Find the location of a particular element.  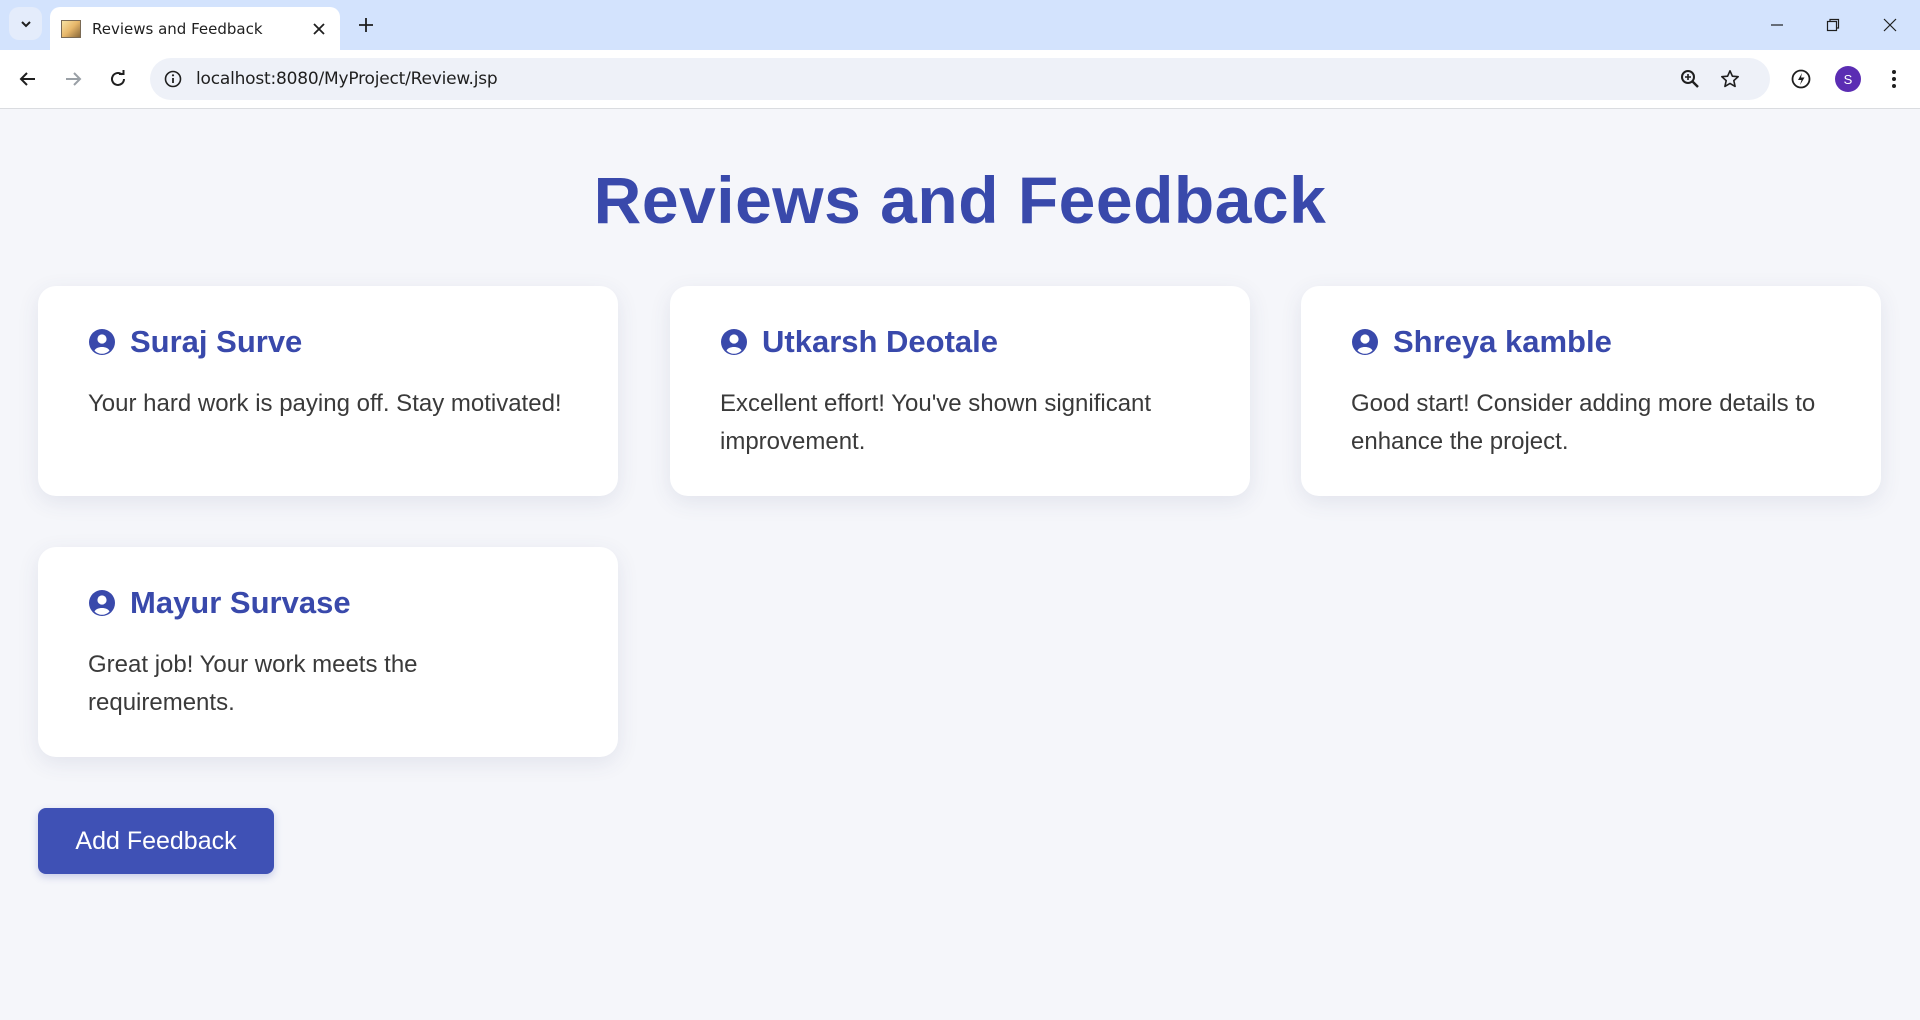

info-icon is located at coordinates (173, 79).